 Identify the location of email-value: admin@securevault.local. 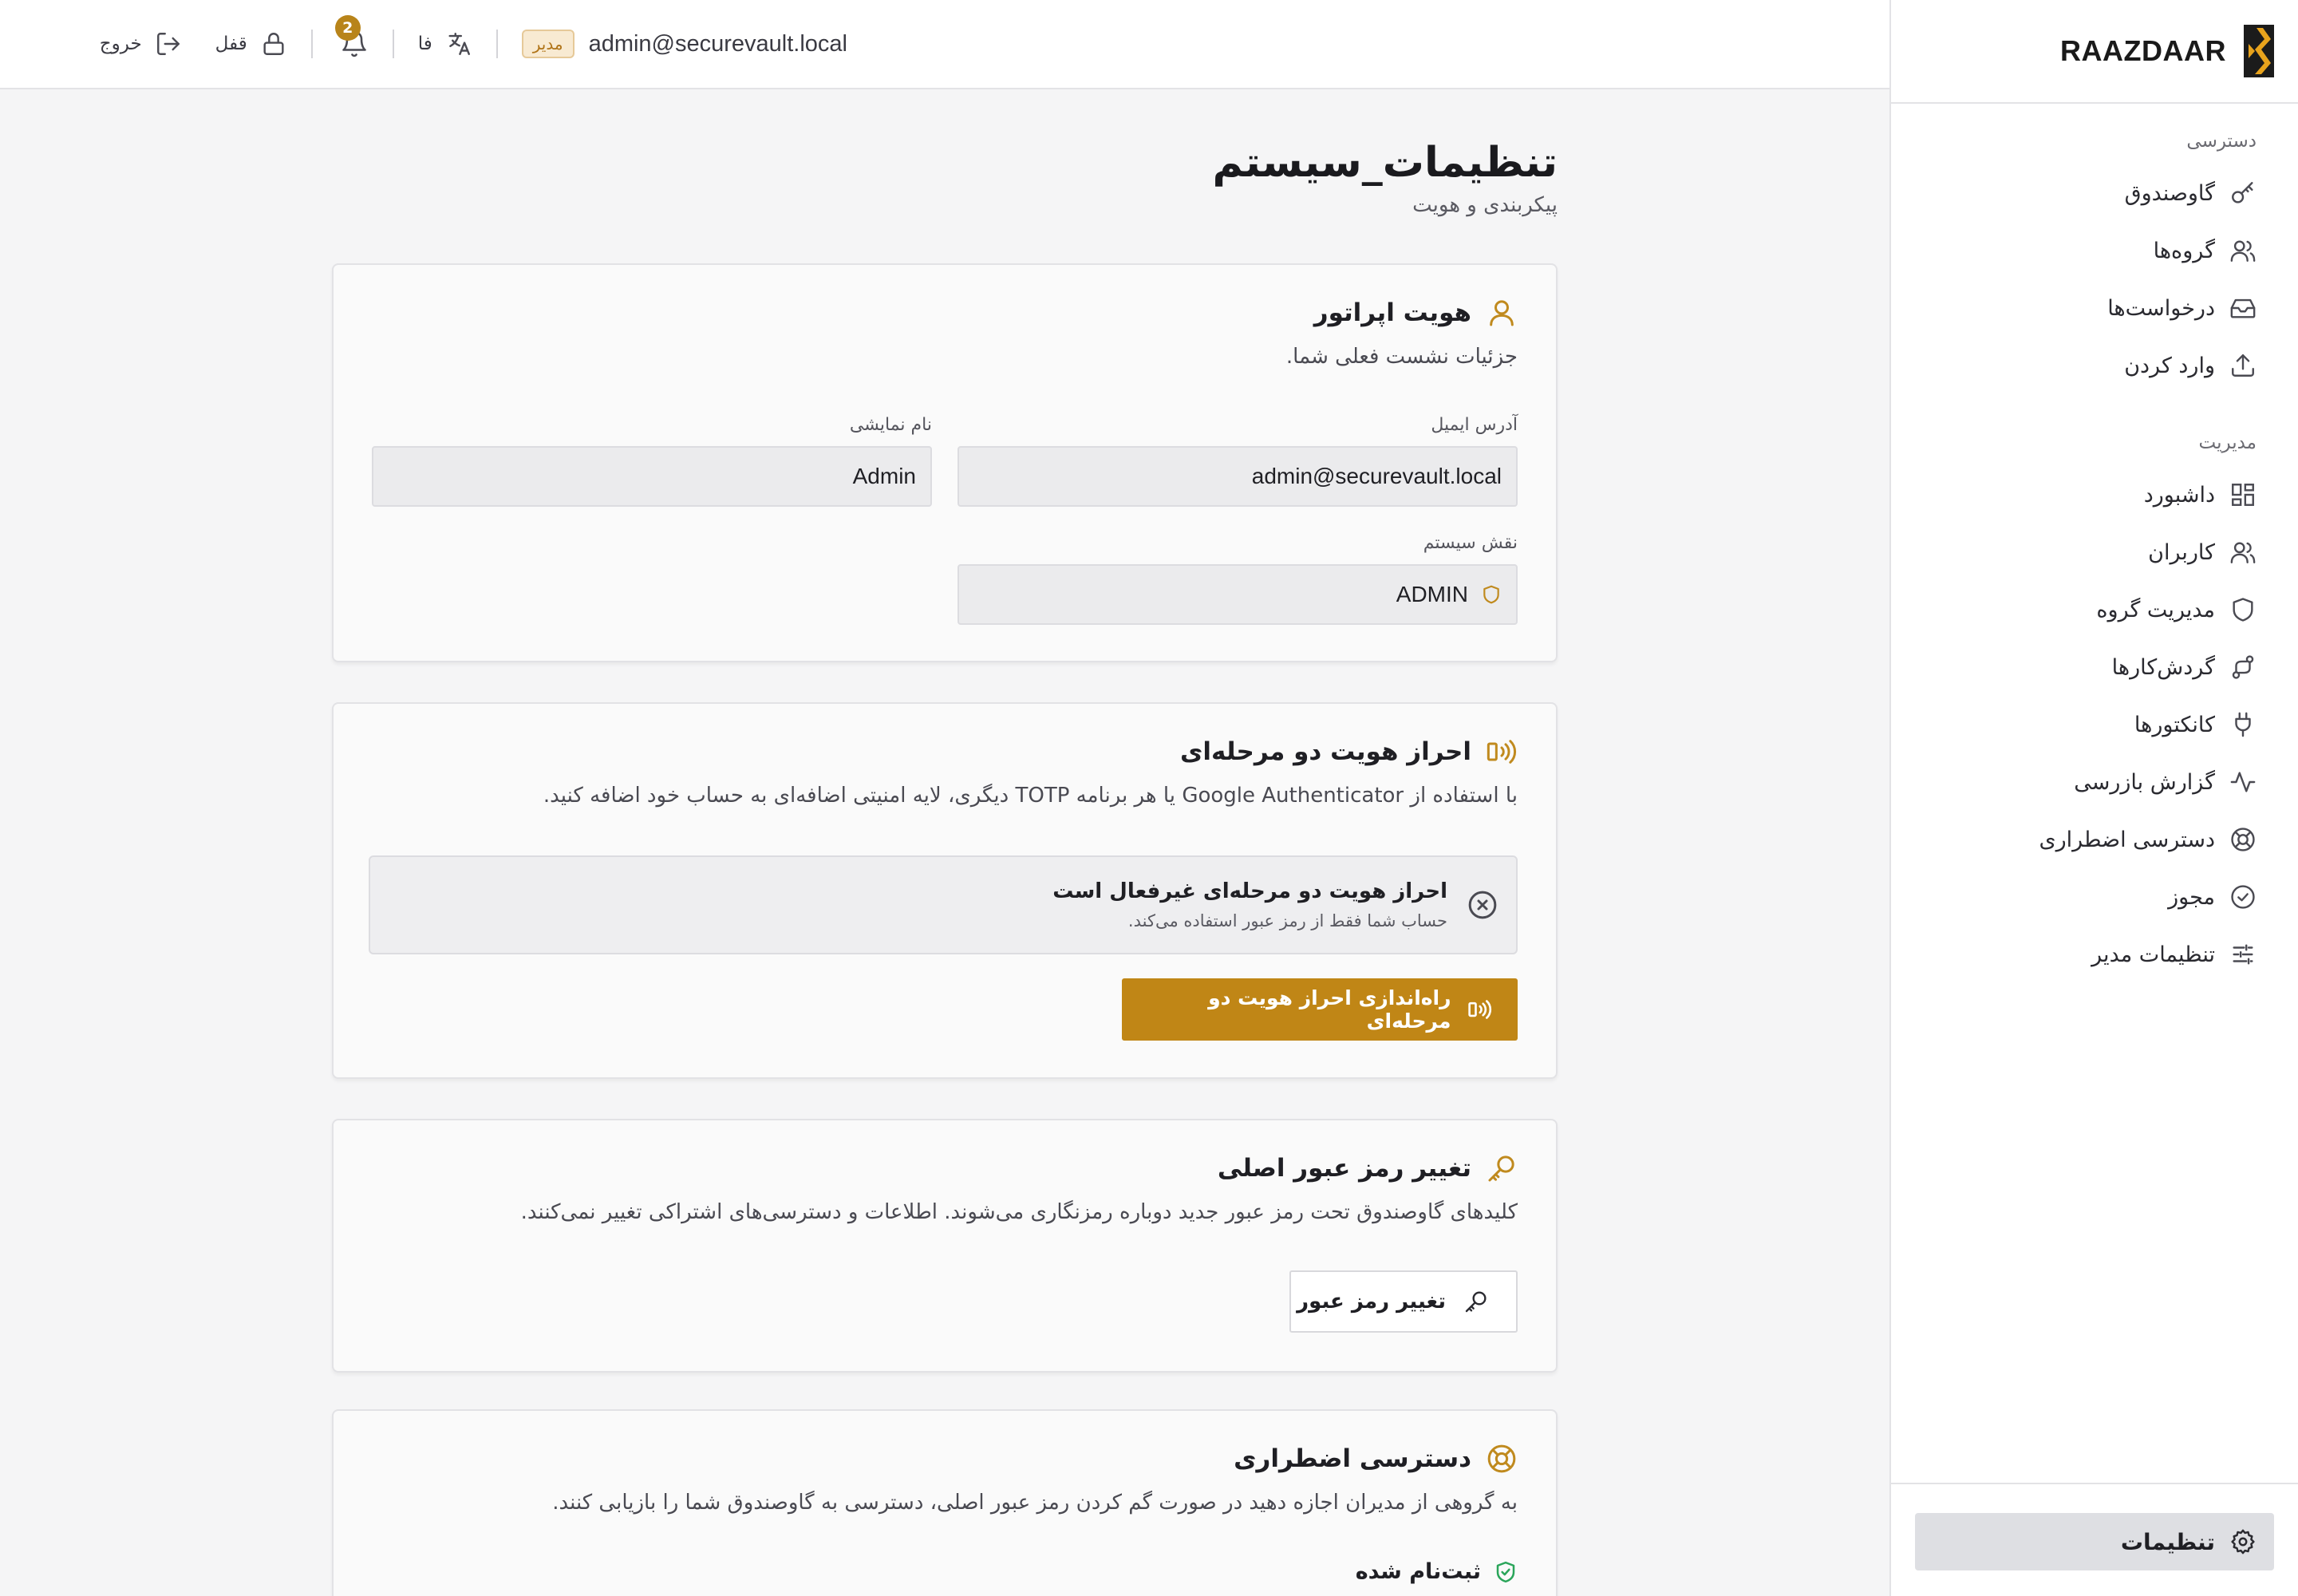
(1238, 476).